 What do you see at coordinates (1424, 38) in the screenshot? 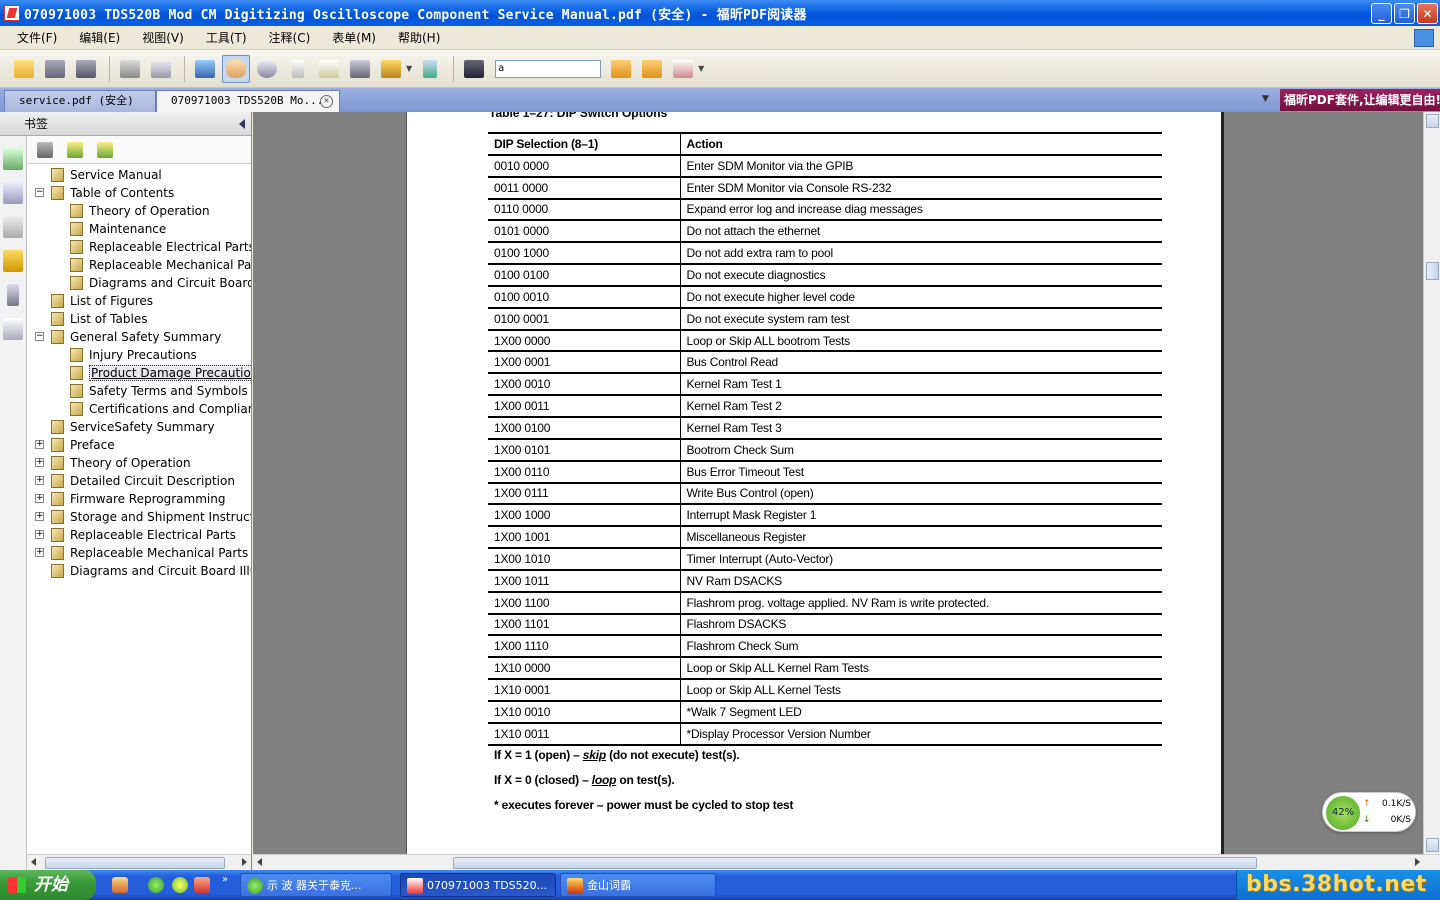
I see `expand-icon` at bounding box center [1424, 38].